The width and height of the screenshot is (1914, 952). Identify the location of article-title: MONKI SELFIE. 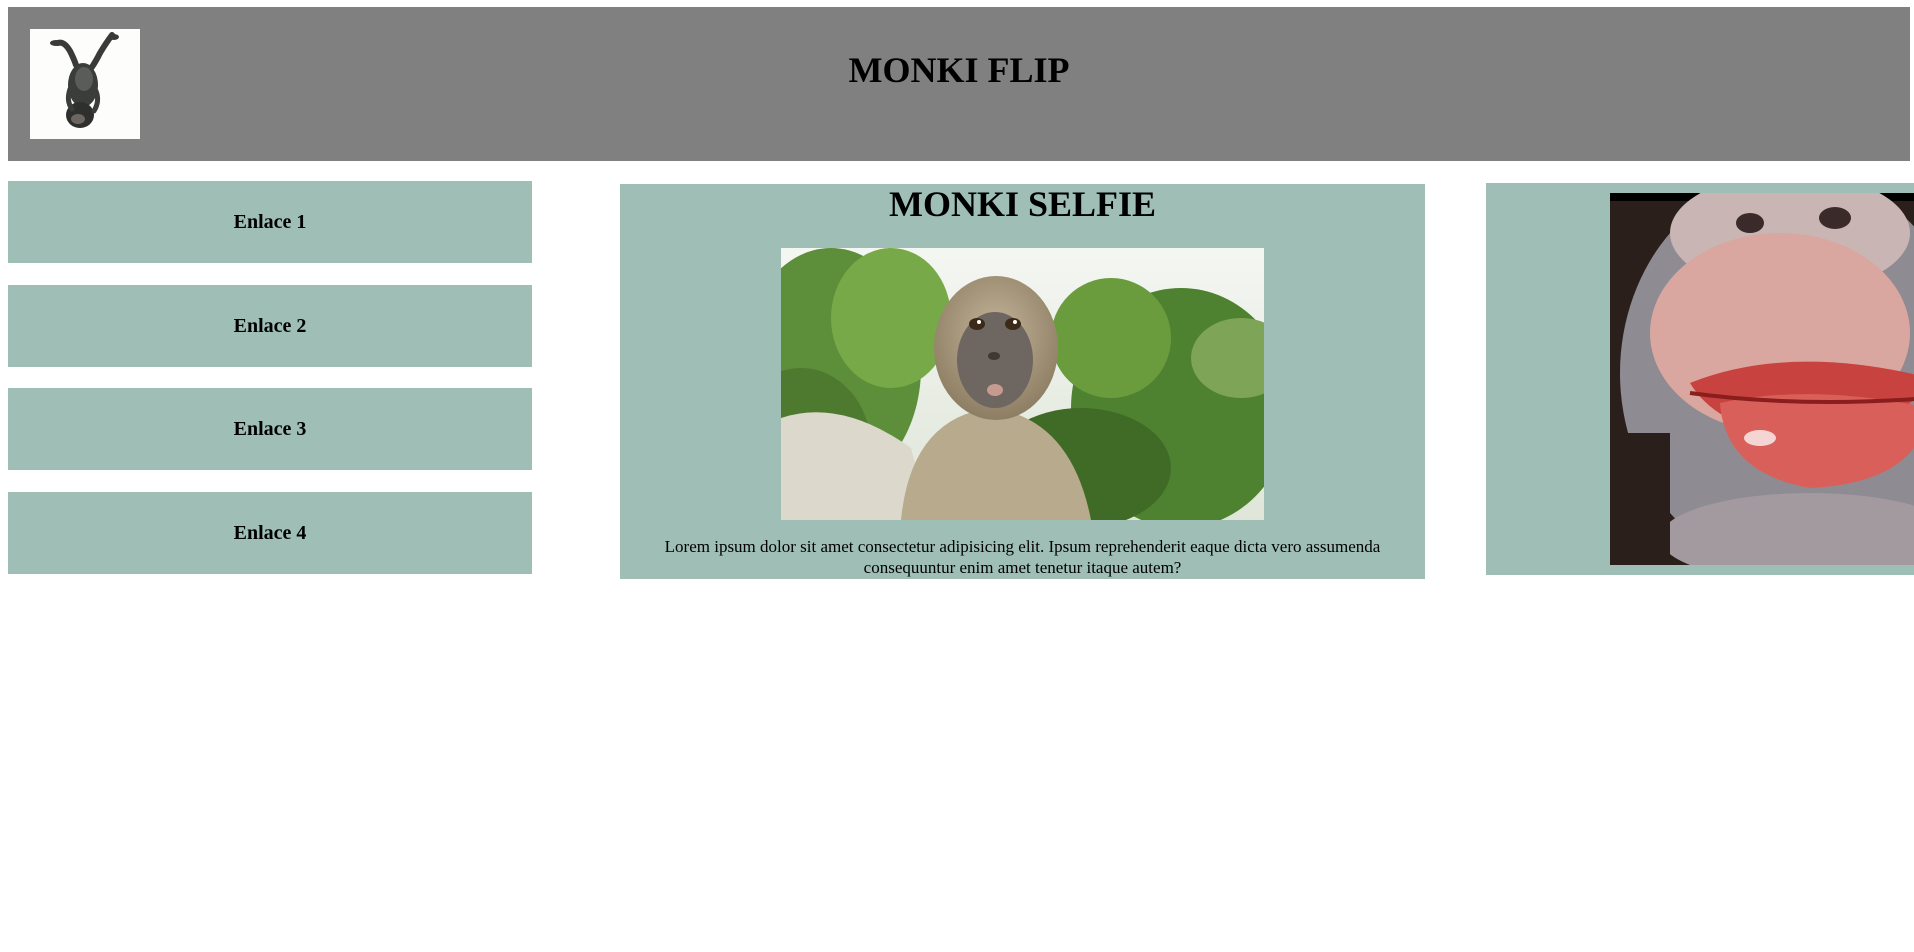
(1022, 204).